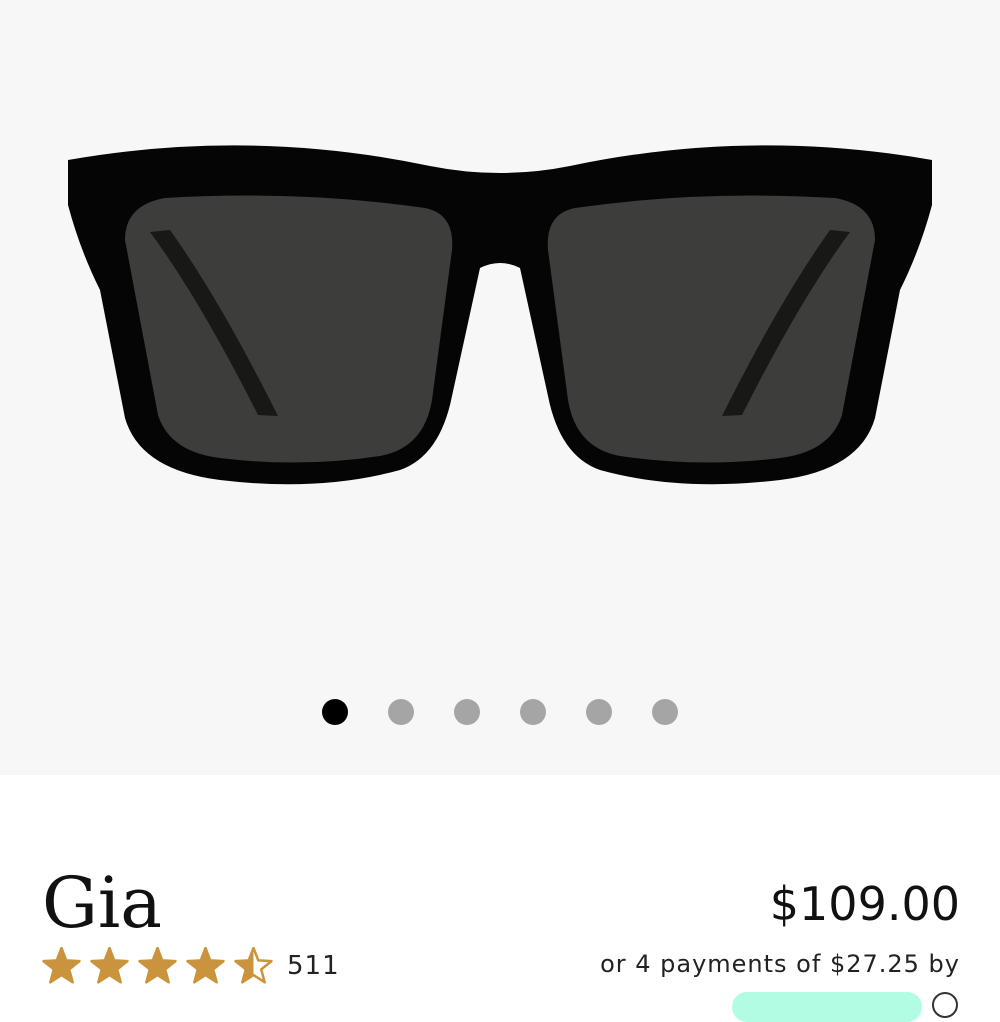 This screenshot has width=1000, height=1022. What do you see at coordinates (945, 1005) in the screenshot?
I see `info-icon` at bounding box center [945, 1005].